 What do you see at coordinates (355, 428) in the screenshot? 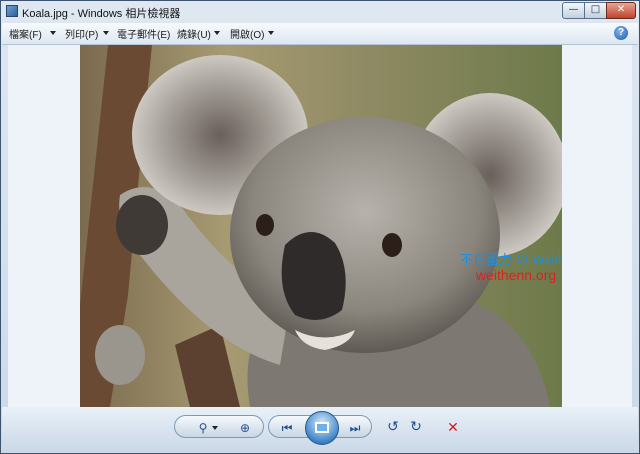
I see `next-icon: ⏭` at bounding box center [355, 428].